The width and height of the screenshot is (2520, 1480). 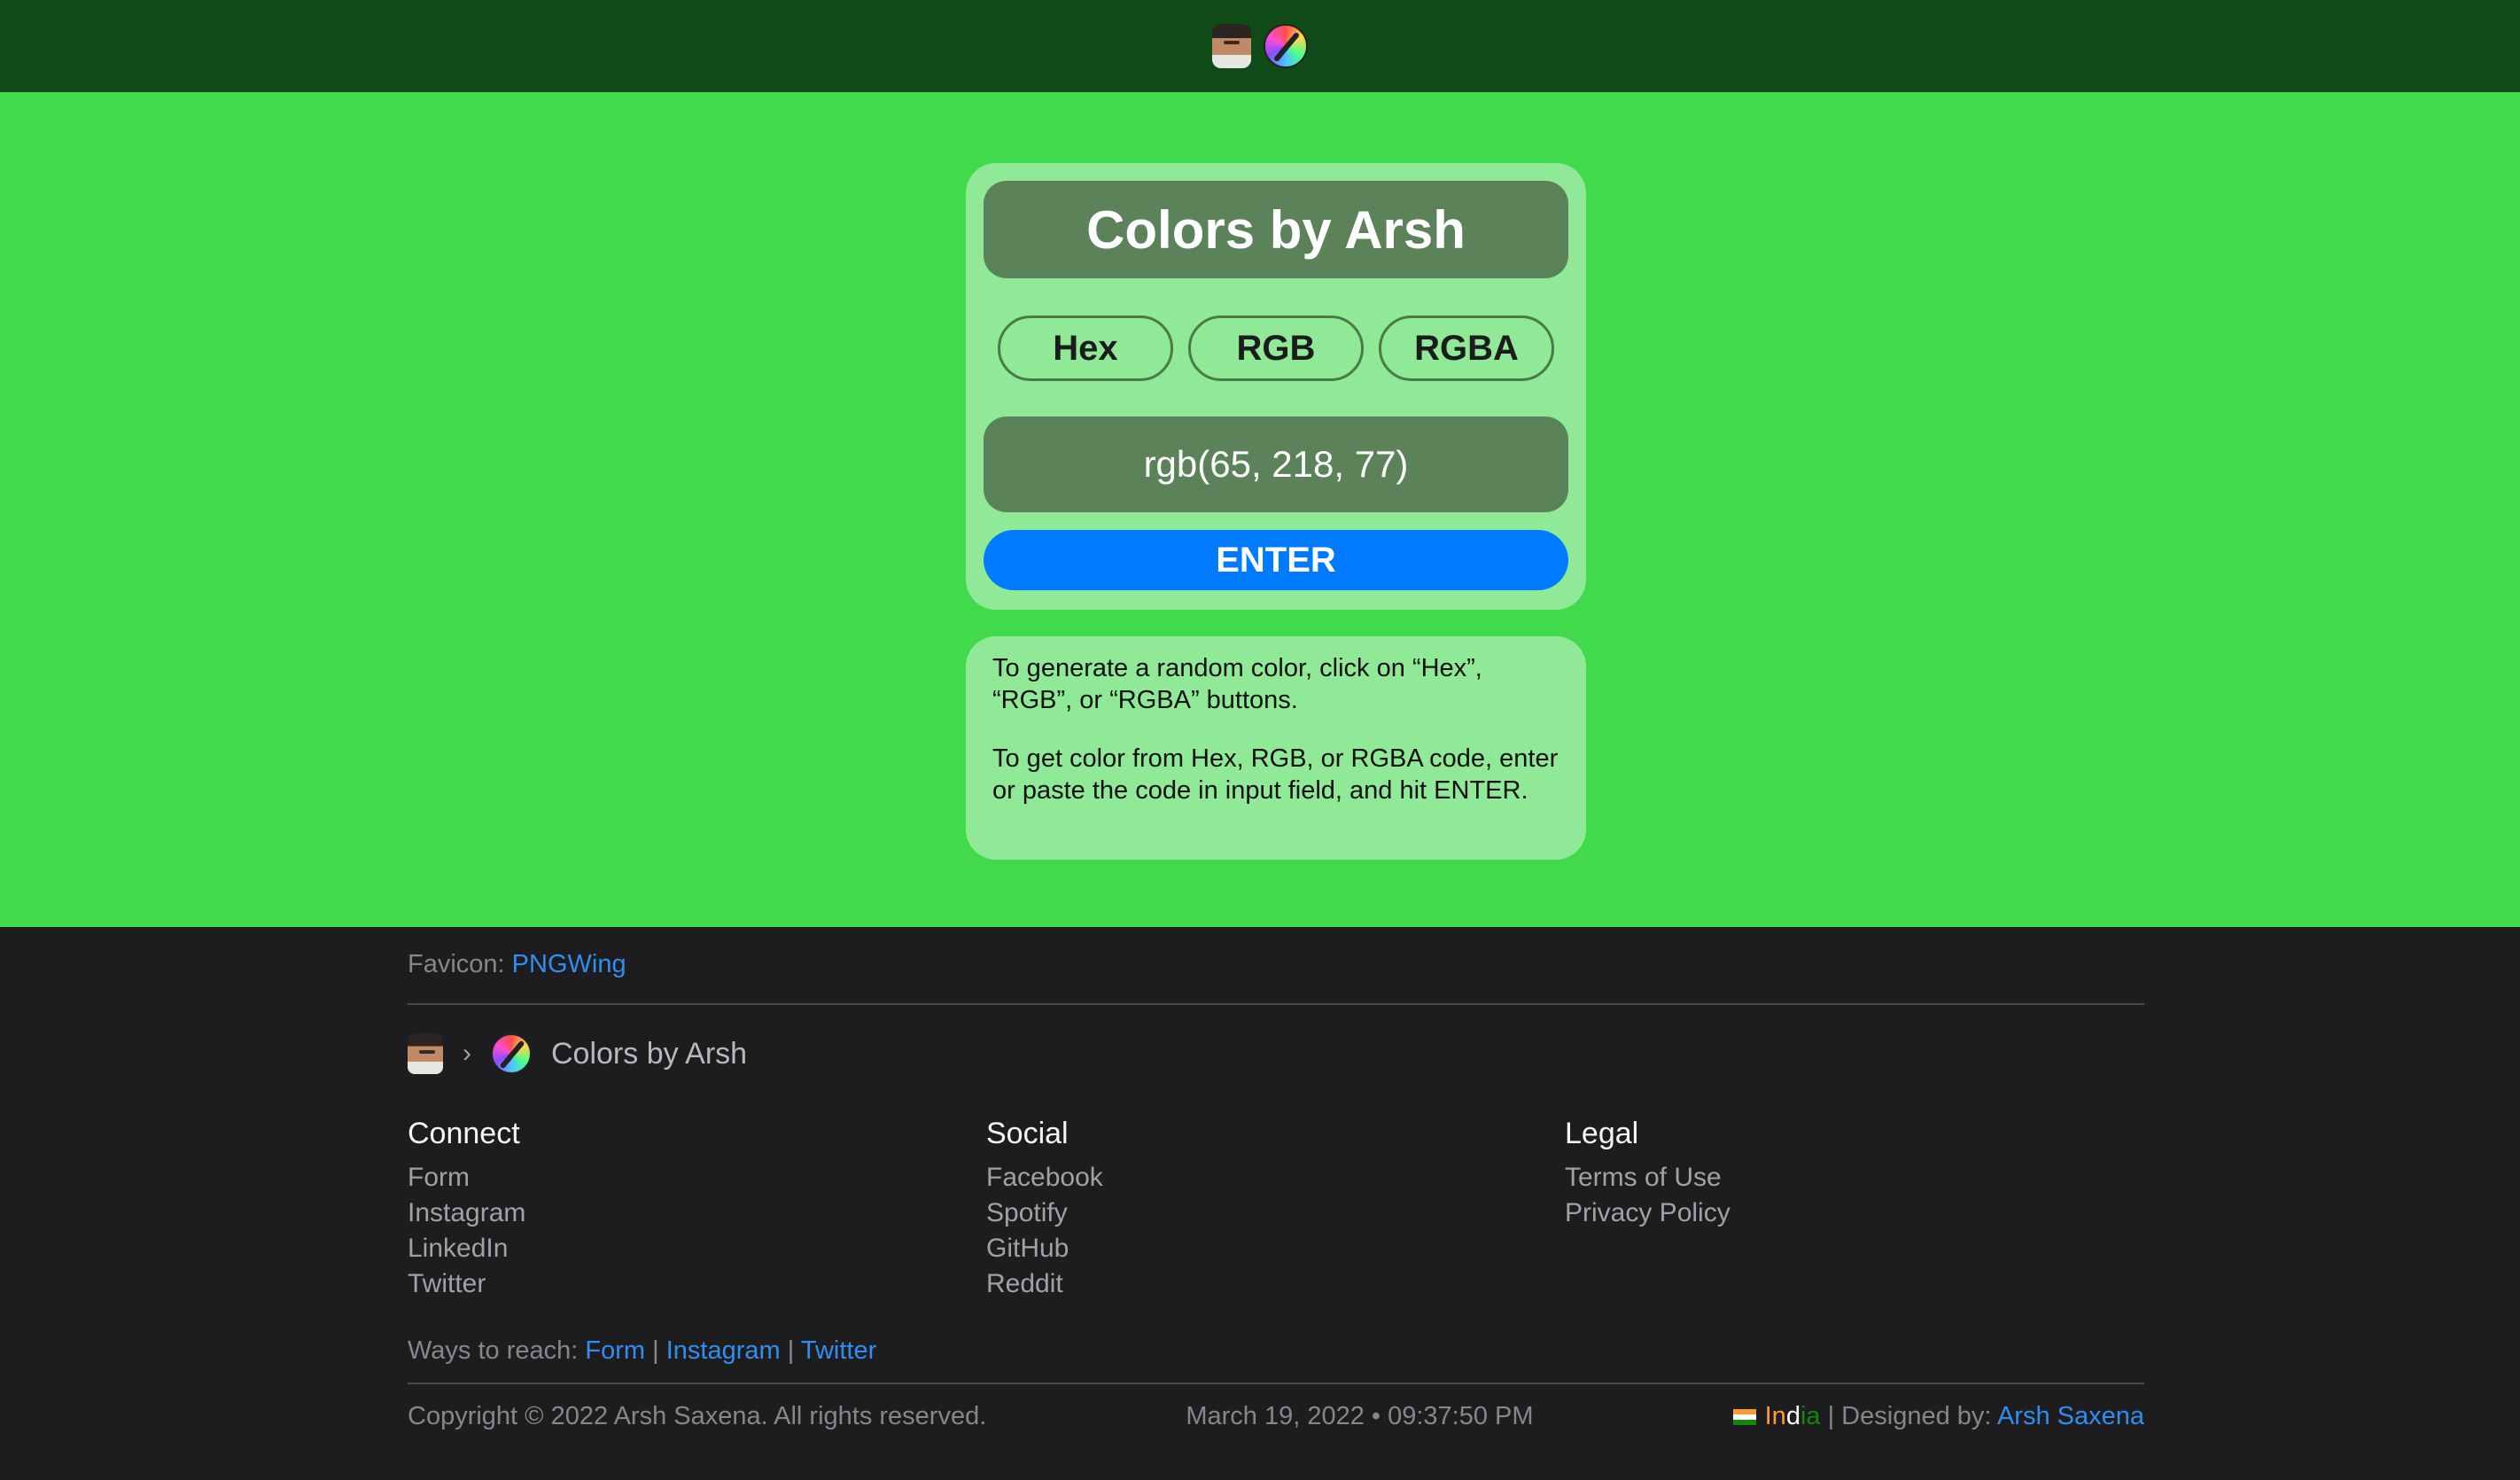 I want to click on footer-divider-bottom, so click(x=1276, y=1383).